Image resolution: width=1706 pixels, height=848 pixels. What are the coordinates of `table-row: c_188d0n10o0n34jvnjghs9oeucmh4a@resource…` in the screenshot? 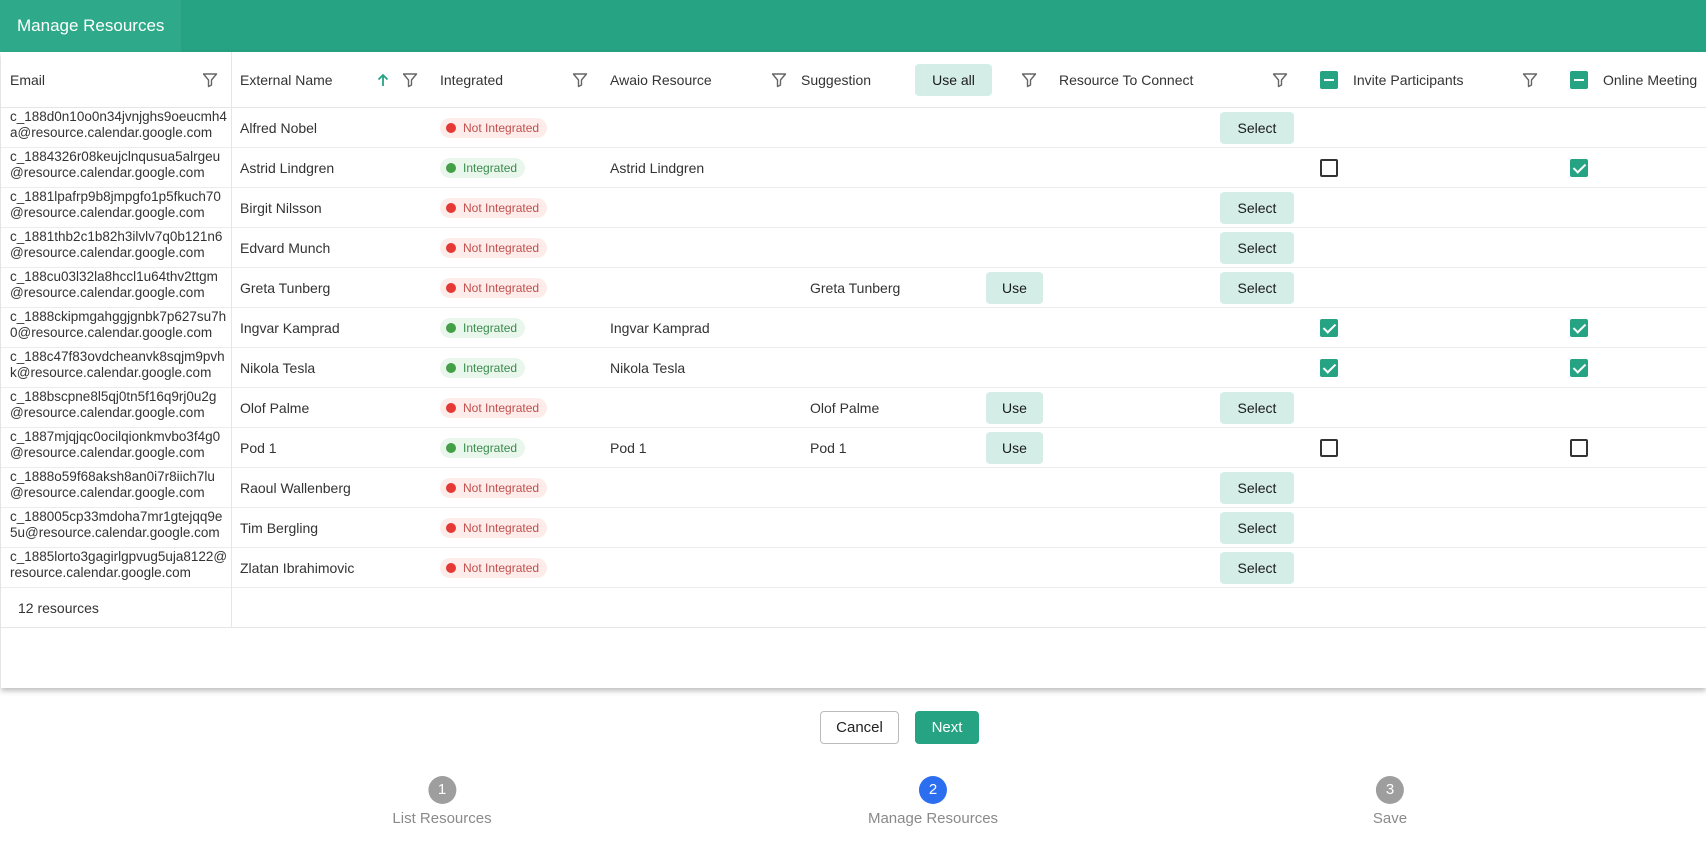 It's located at (853, 128).